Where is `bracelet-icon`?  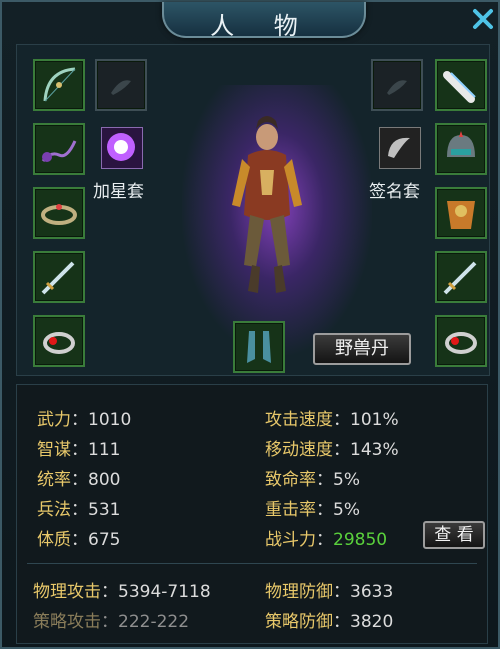 bracelet-icon is located at coordinates (59, 214).